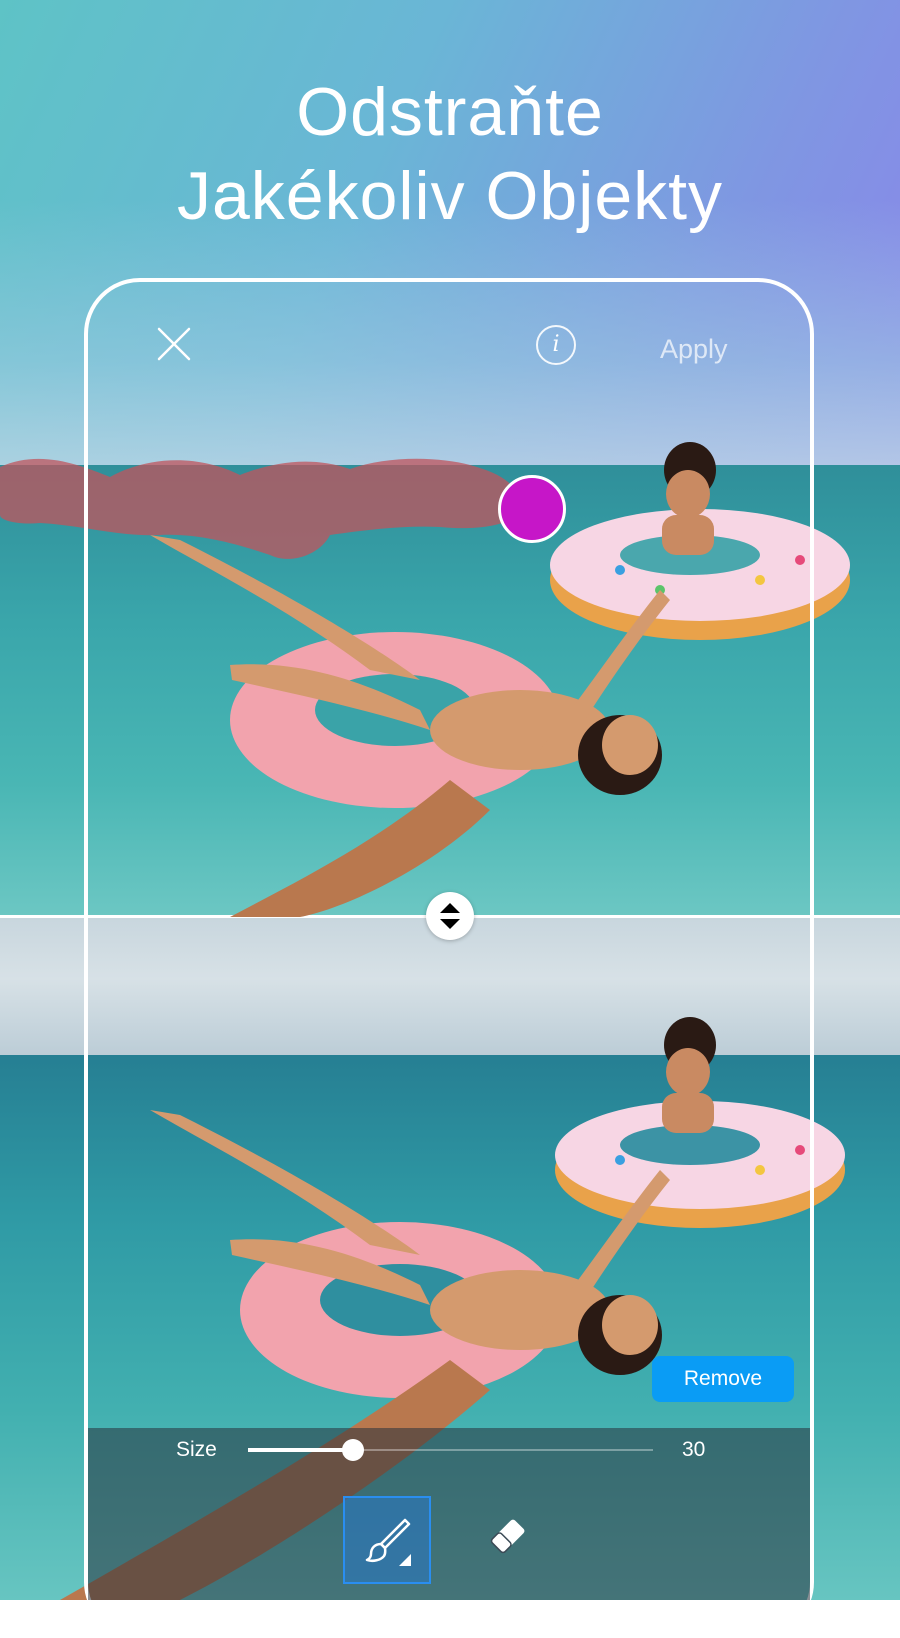 The image size is (900, 1638). What do you see at coordinates (450, 112) in the screenshot?
I see `headline-line-1: Odstraňte` at bounding box center [450, 112].